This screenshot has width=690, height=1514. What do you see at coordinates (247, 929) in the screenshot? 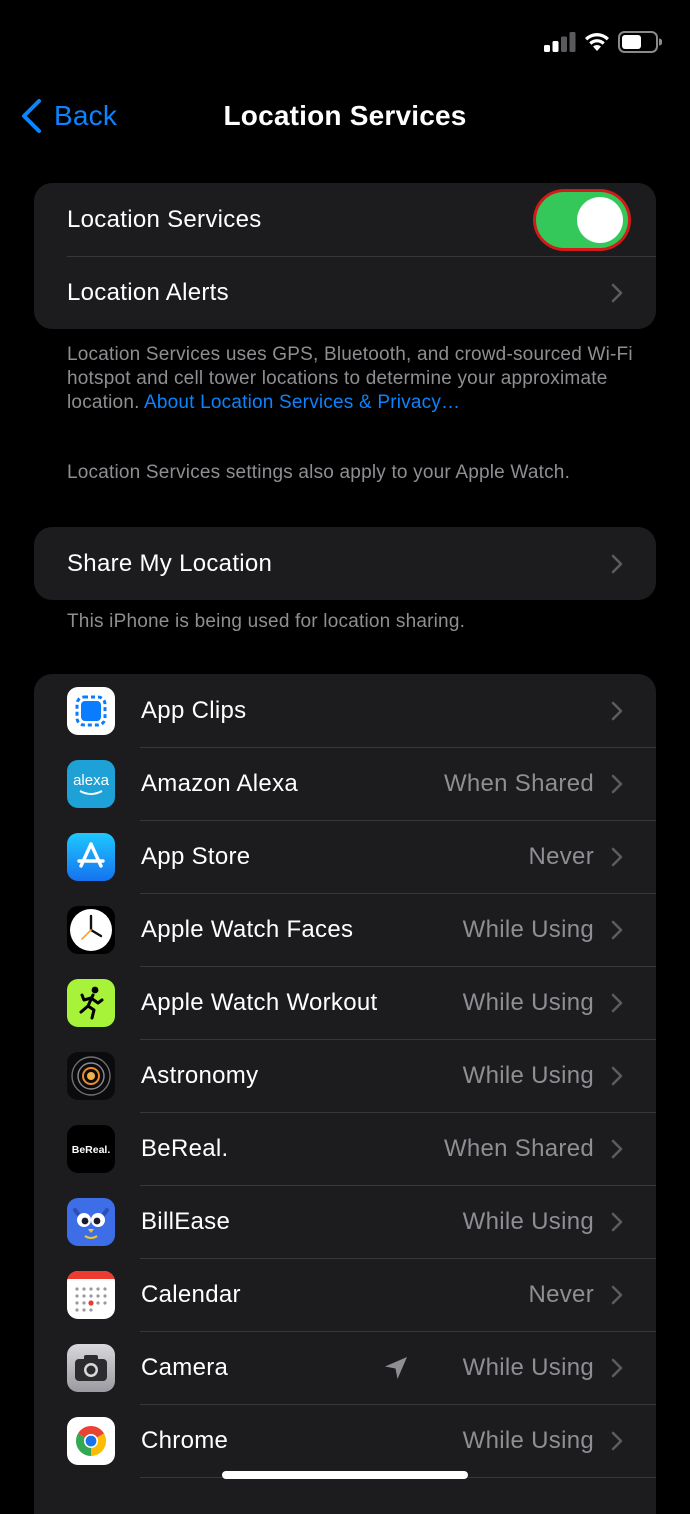
I see `app-name: Apple Watch Faces` at bounding box center [247, 929].